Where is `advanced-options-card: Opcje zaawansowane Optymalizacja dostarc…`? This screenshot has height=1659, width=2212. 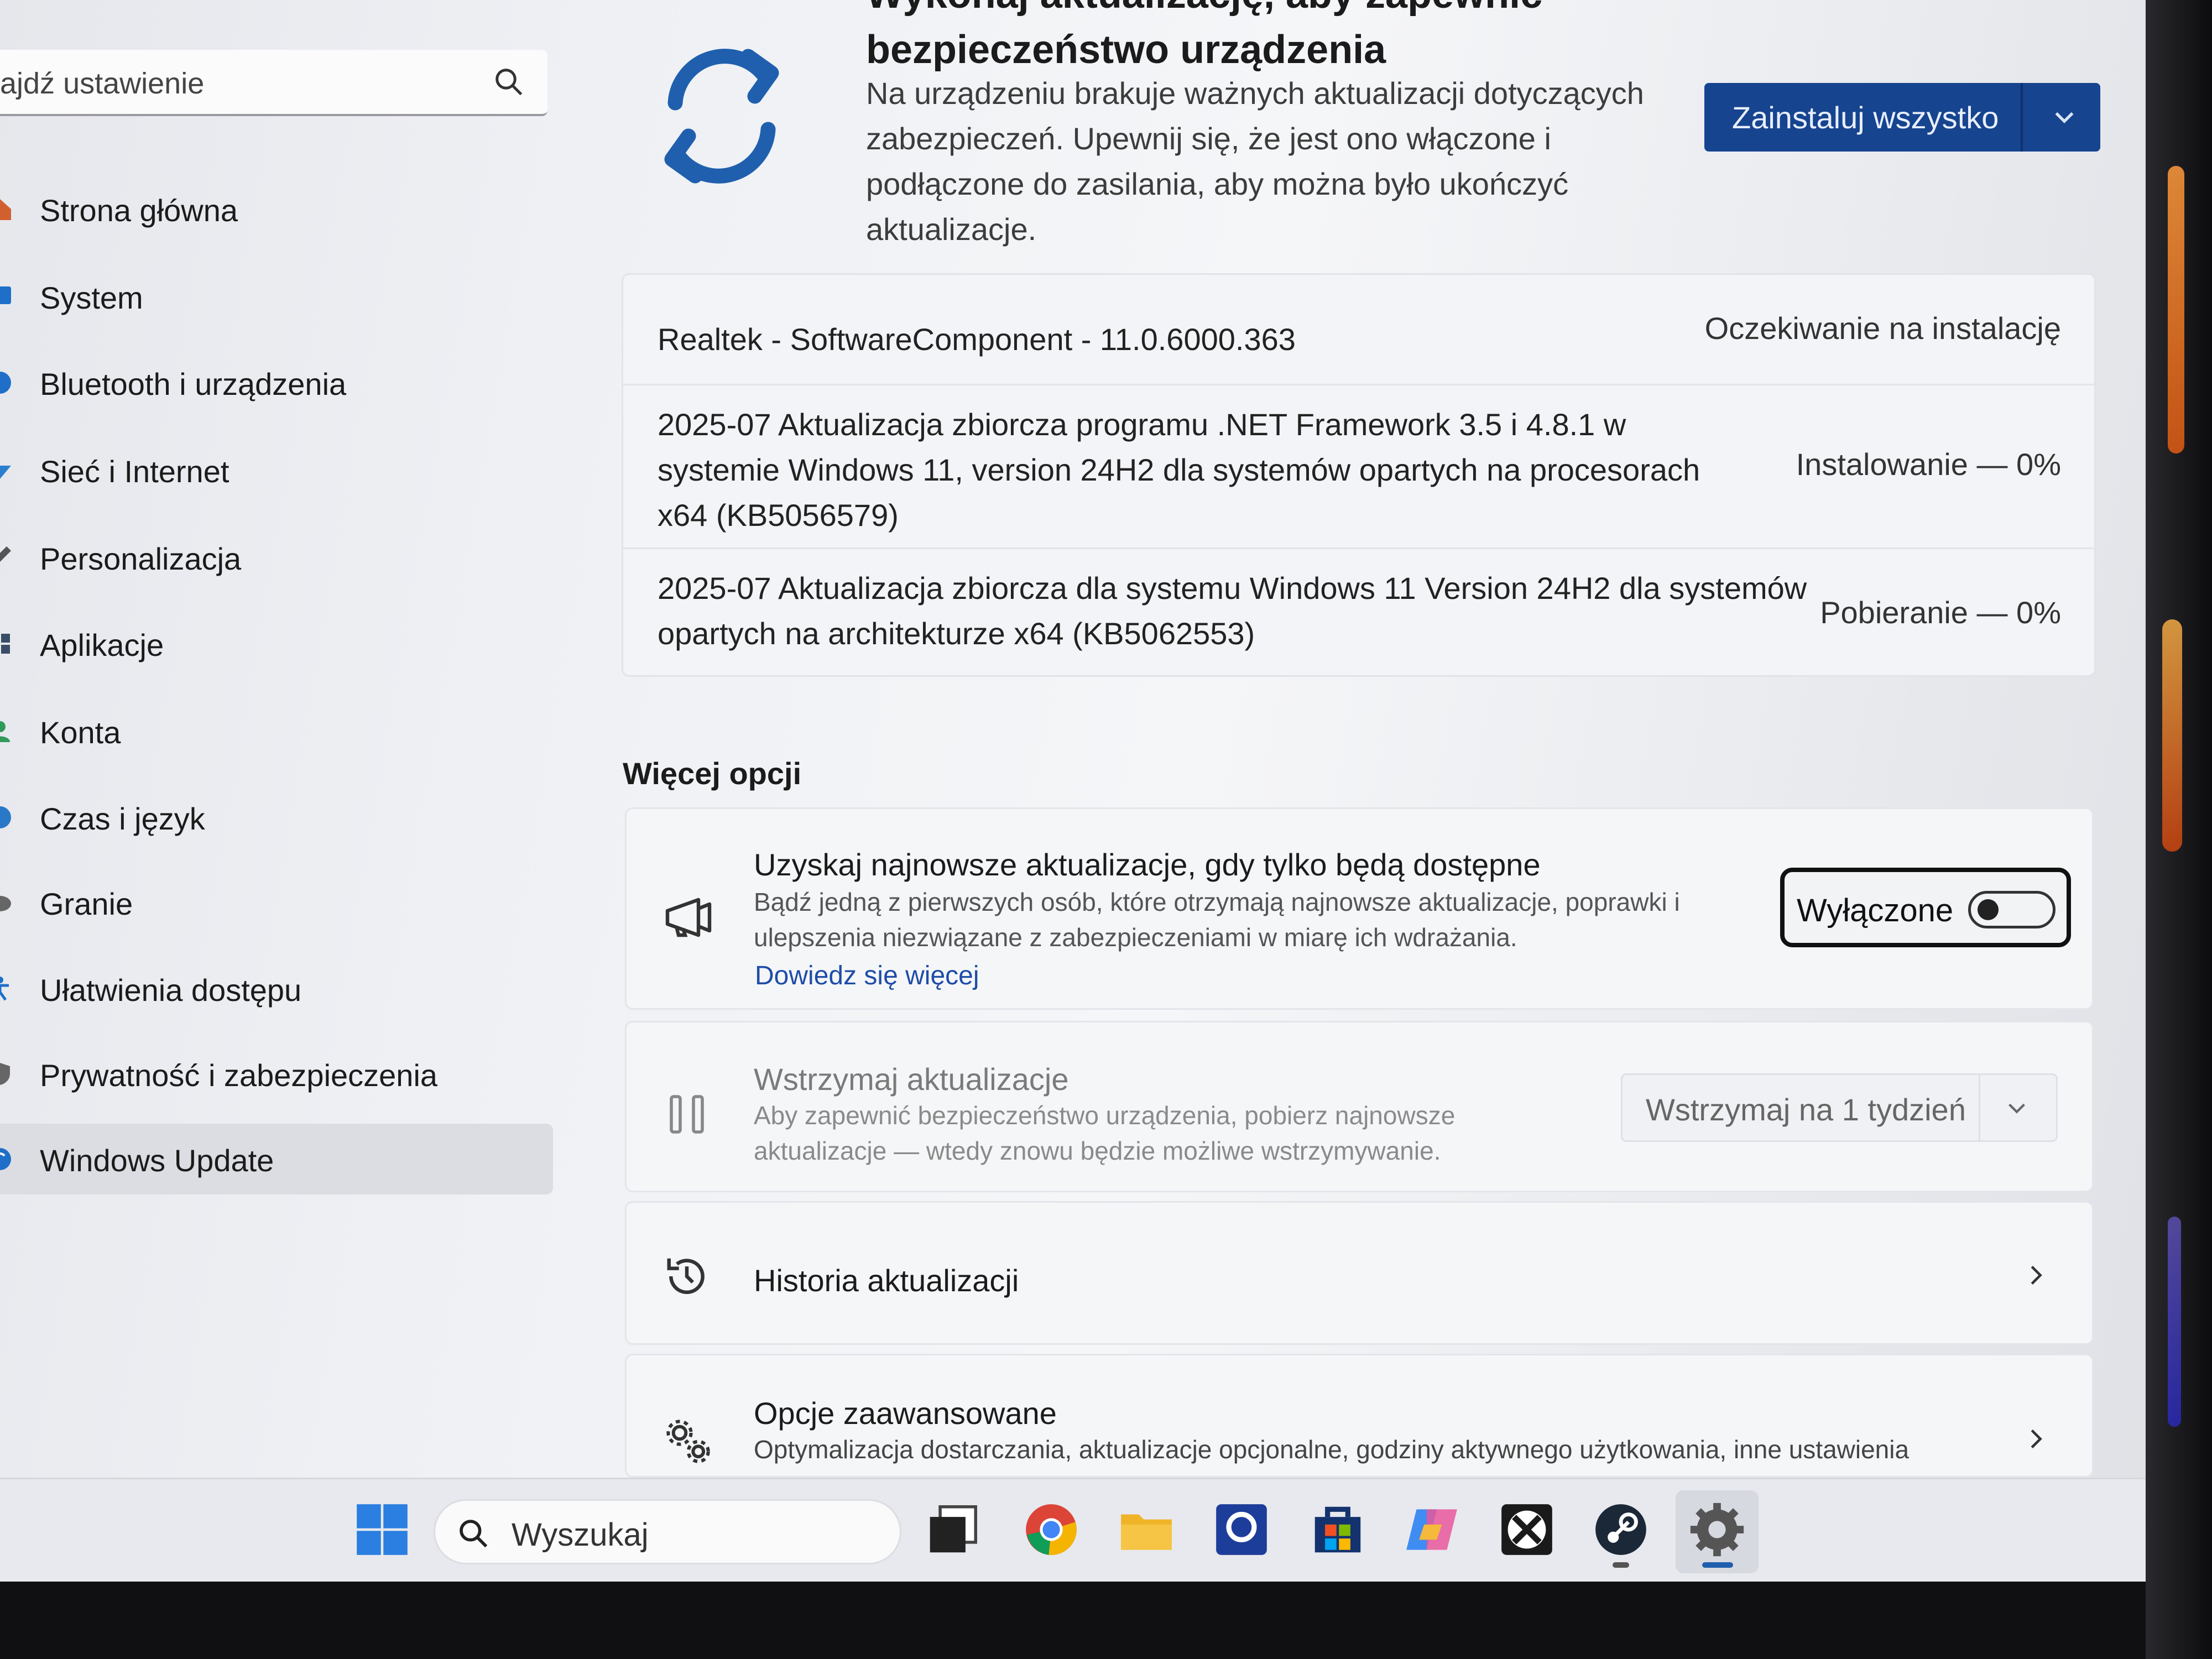 advanced-options-card: Opcje zaawansowane Optymalizacja dostarc… is located at coordinates (1360, 1416).